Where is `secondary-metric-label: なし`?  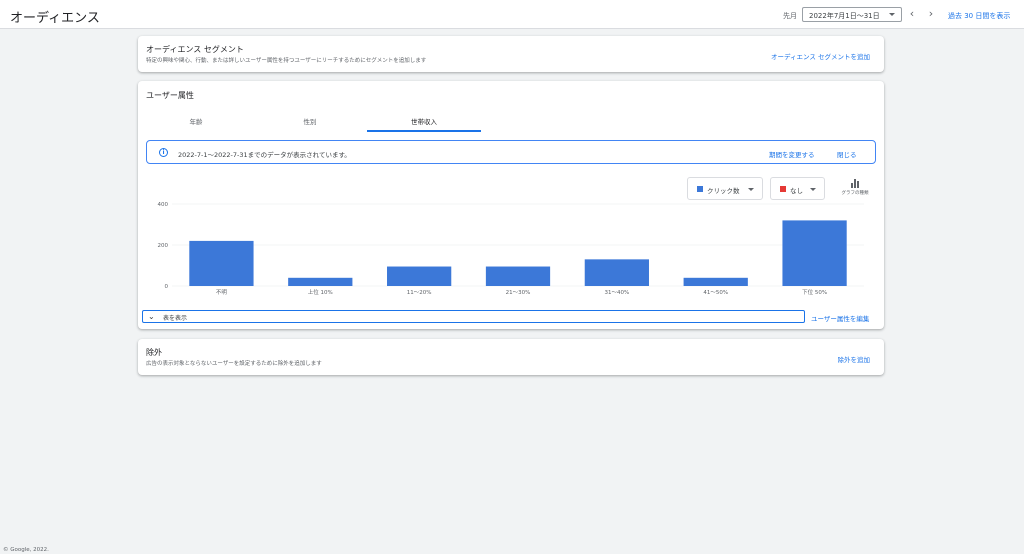 secondary-metric-label: なし is located at coordinates (796, 191).